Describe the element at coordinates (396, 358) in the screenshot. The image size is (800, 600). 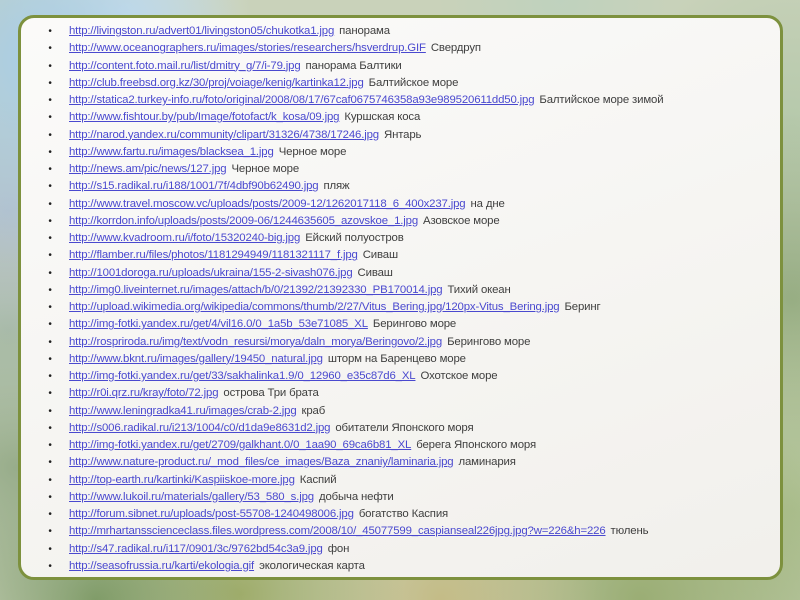
I see `link-label: шторм на Баренцево море` at that location.